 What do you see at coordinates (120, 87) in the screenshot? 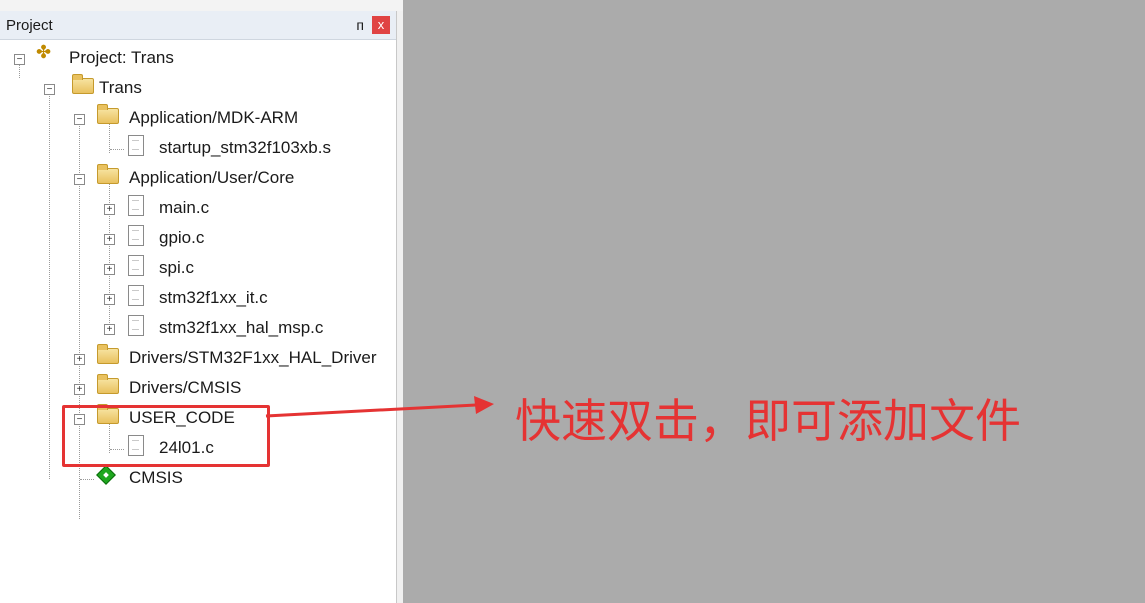
I see `tree-item-label: Trans` at bounding box center [120, 87].